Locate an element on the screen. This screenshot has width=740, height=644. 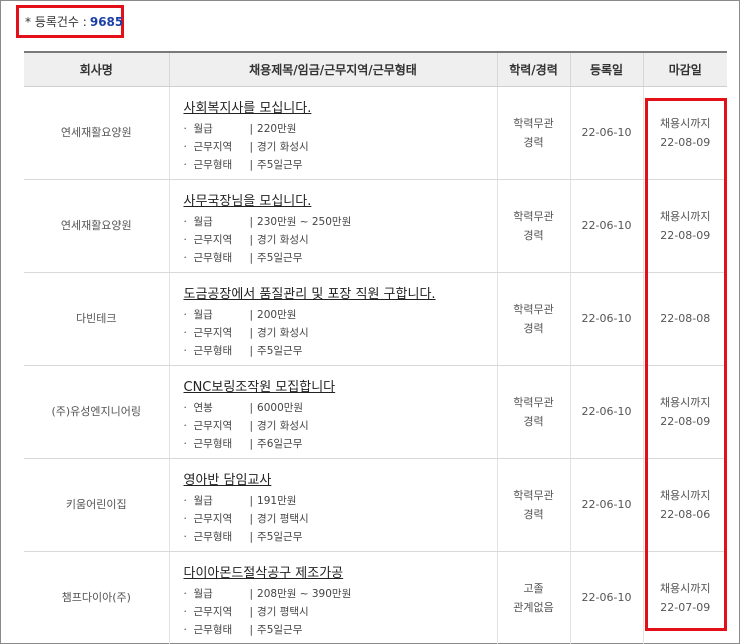
deadline-line: 22-08-09 is located at coordinates (685, 421).